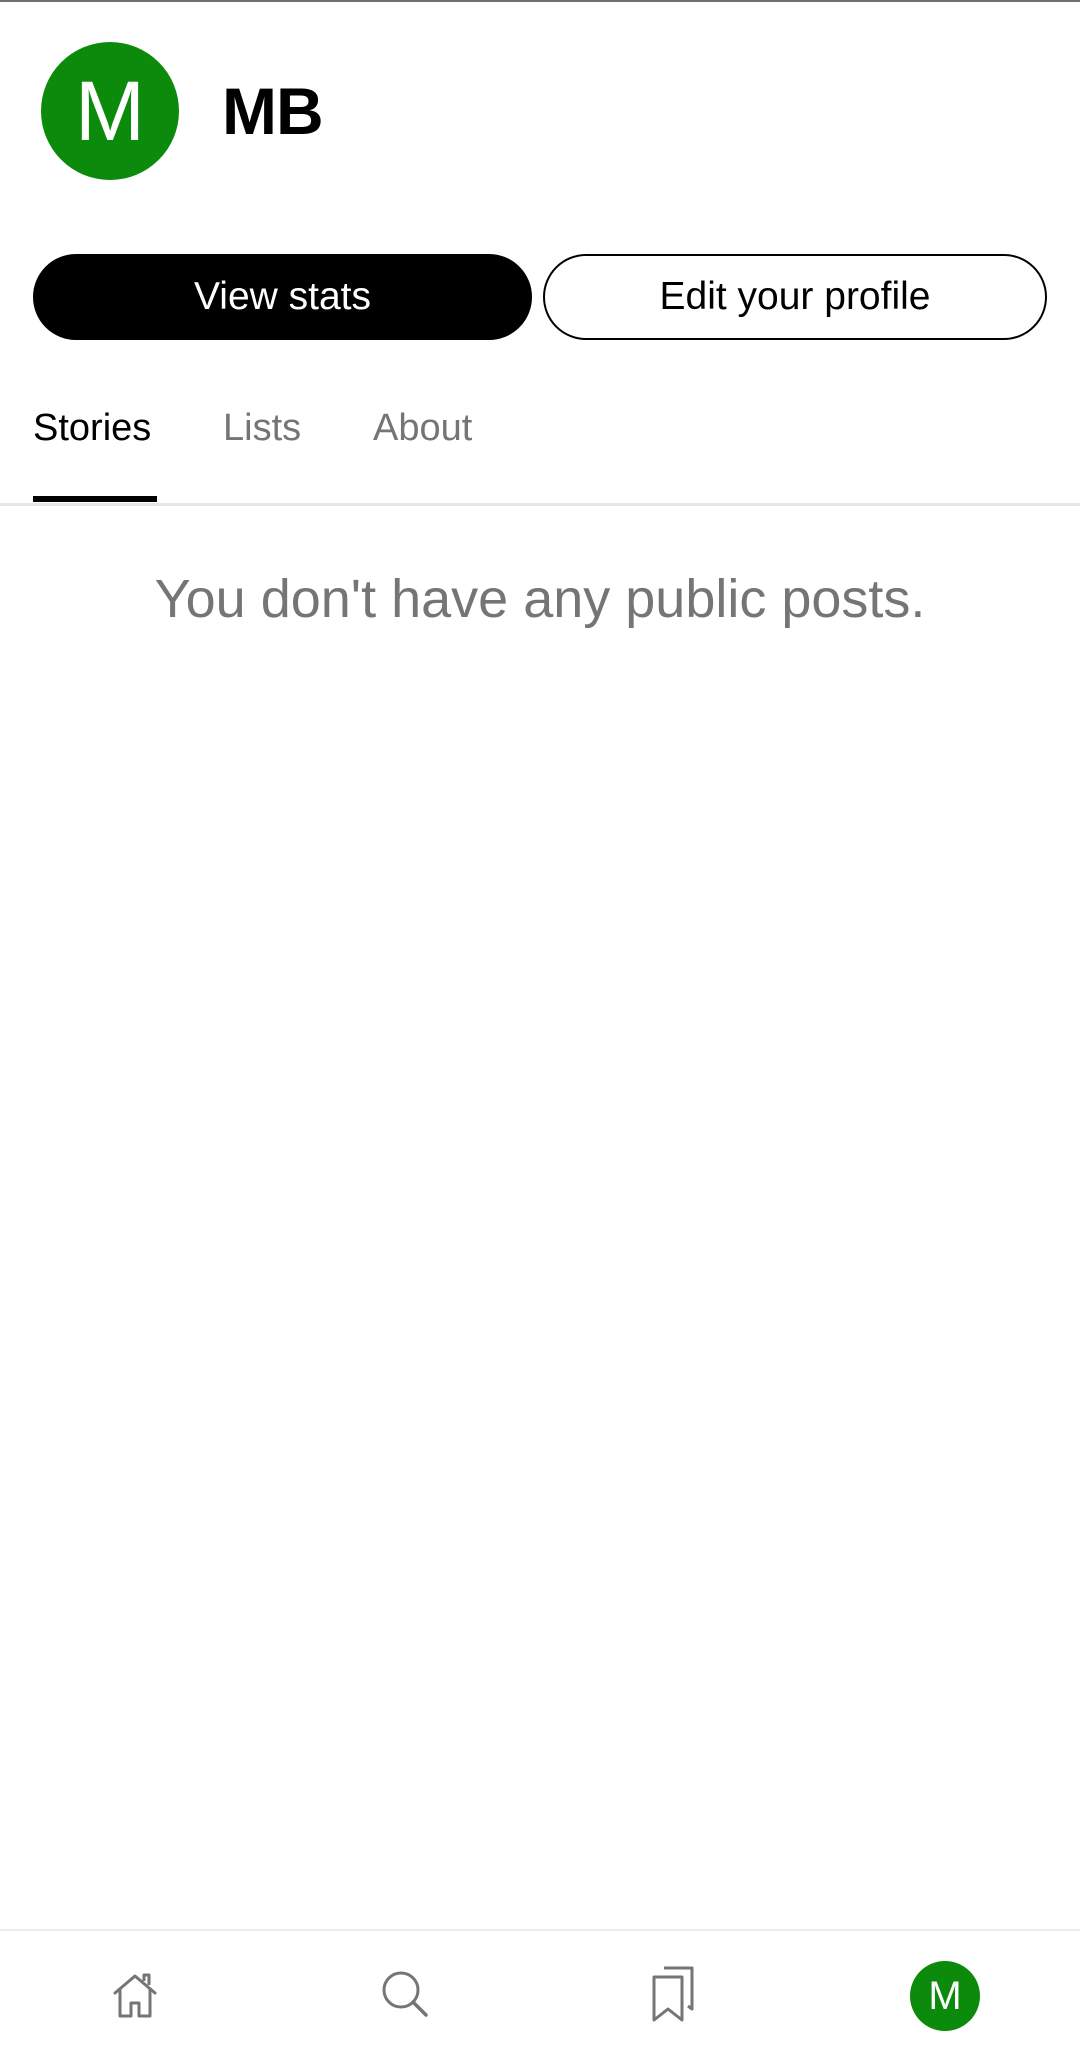 This screenshot has width=1080, height=2062. I want to click on nav-library, so click(673, 1996).